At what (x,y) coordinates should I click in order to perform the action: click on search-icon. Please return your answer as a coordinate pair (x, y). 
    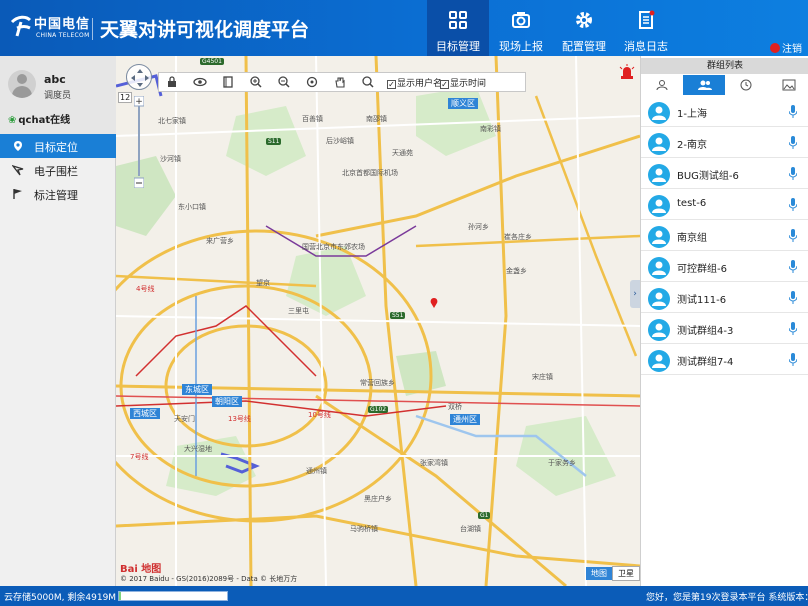
    Looking at the image, I should click on (368, 82).